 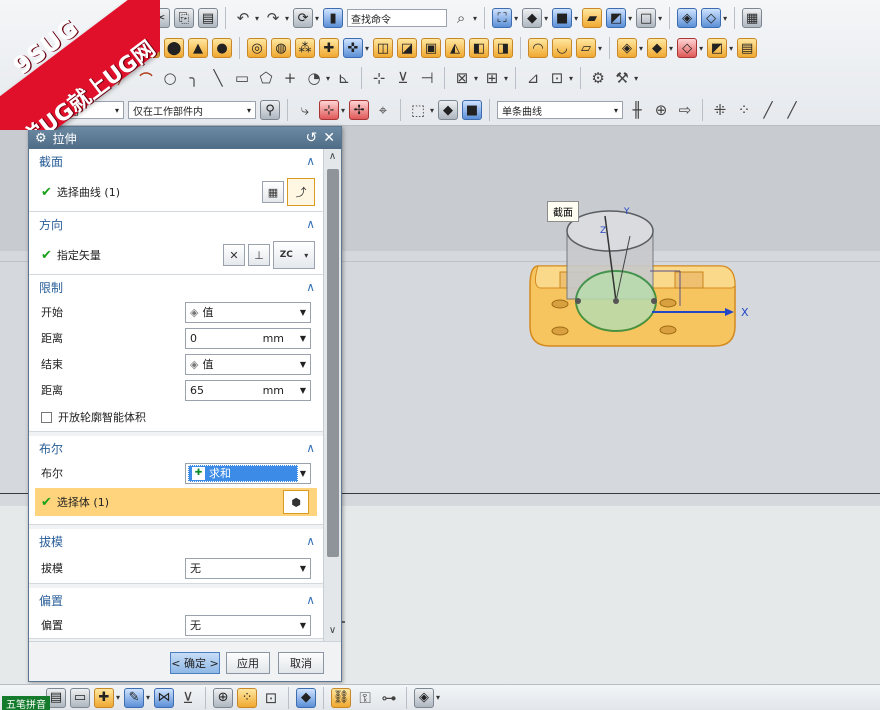 I want to click on block-icon: ◼, so click(x=150, y=48).